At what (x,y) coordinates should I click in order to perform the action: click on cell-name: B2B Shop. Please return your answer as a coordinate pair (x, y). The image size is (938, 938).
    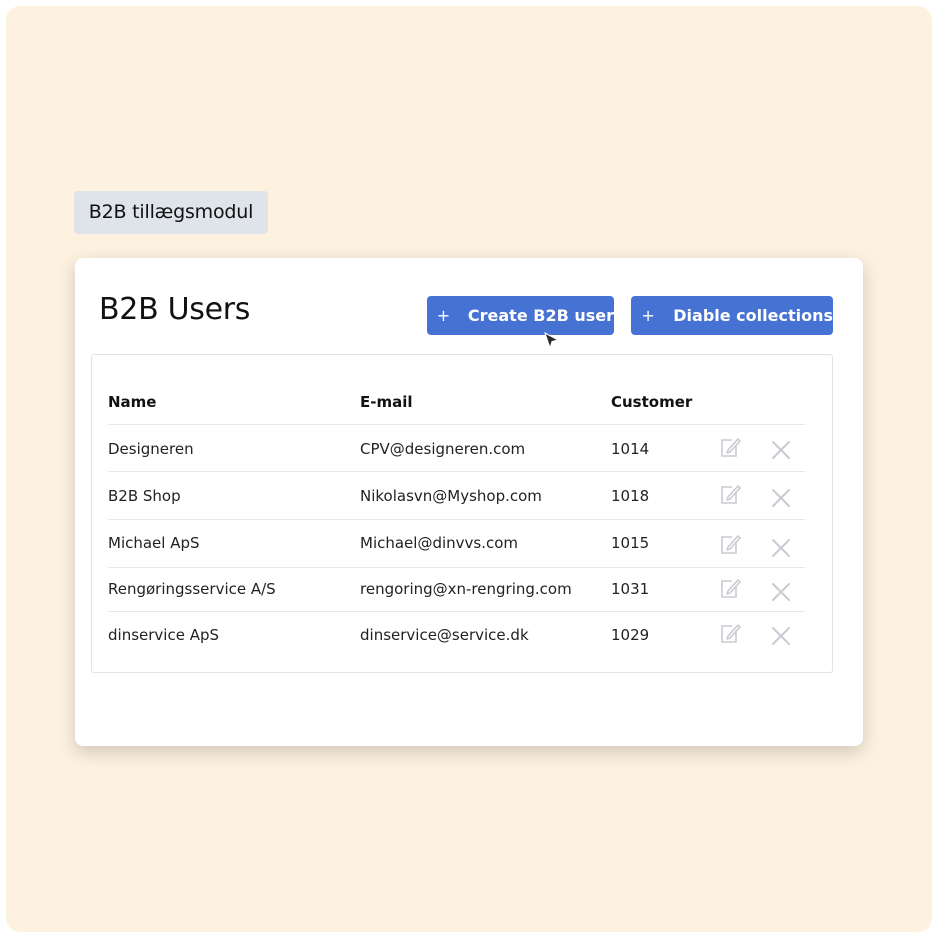
    Looking at the image, I should click on (144, 496).